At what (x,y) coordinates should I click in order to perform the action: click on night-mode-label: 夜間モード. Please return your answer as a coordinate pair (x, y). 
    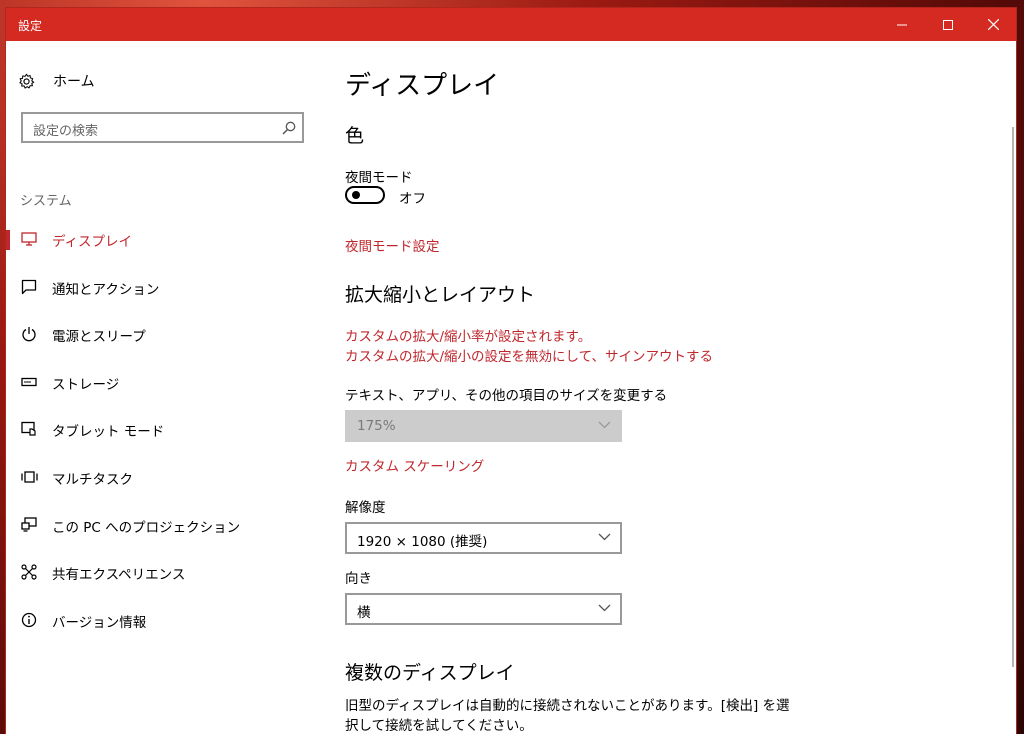
    Looking at the image, I should click on (379, 178).